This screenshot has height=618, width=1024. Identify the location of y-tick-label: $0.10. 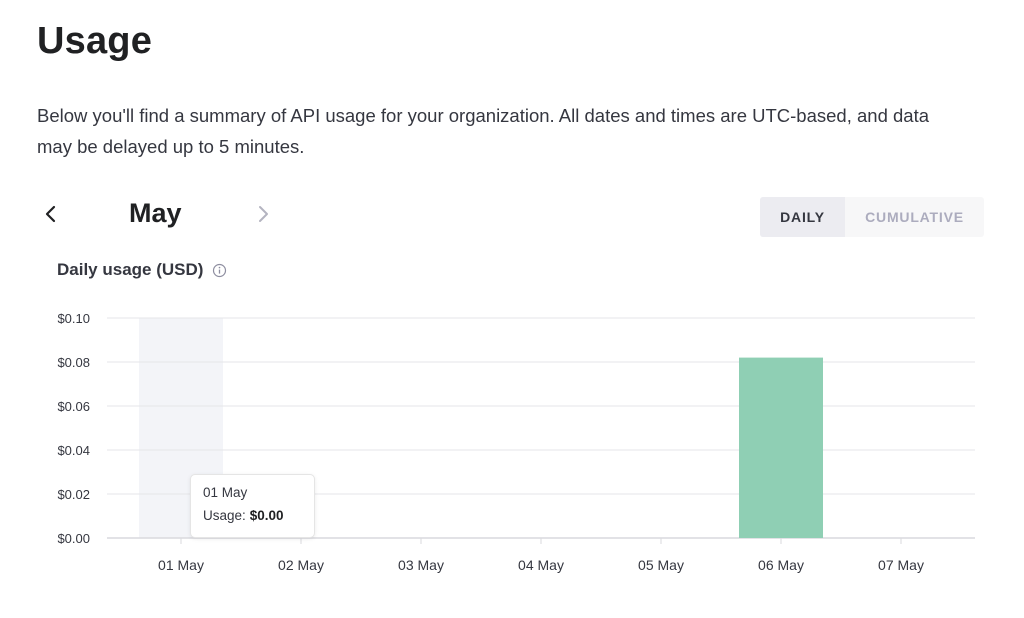
(73, 318).